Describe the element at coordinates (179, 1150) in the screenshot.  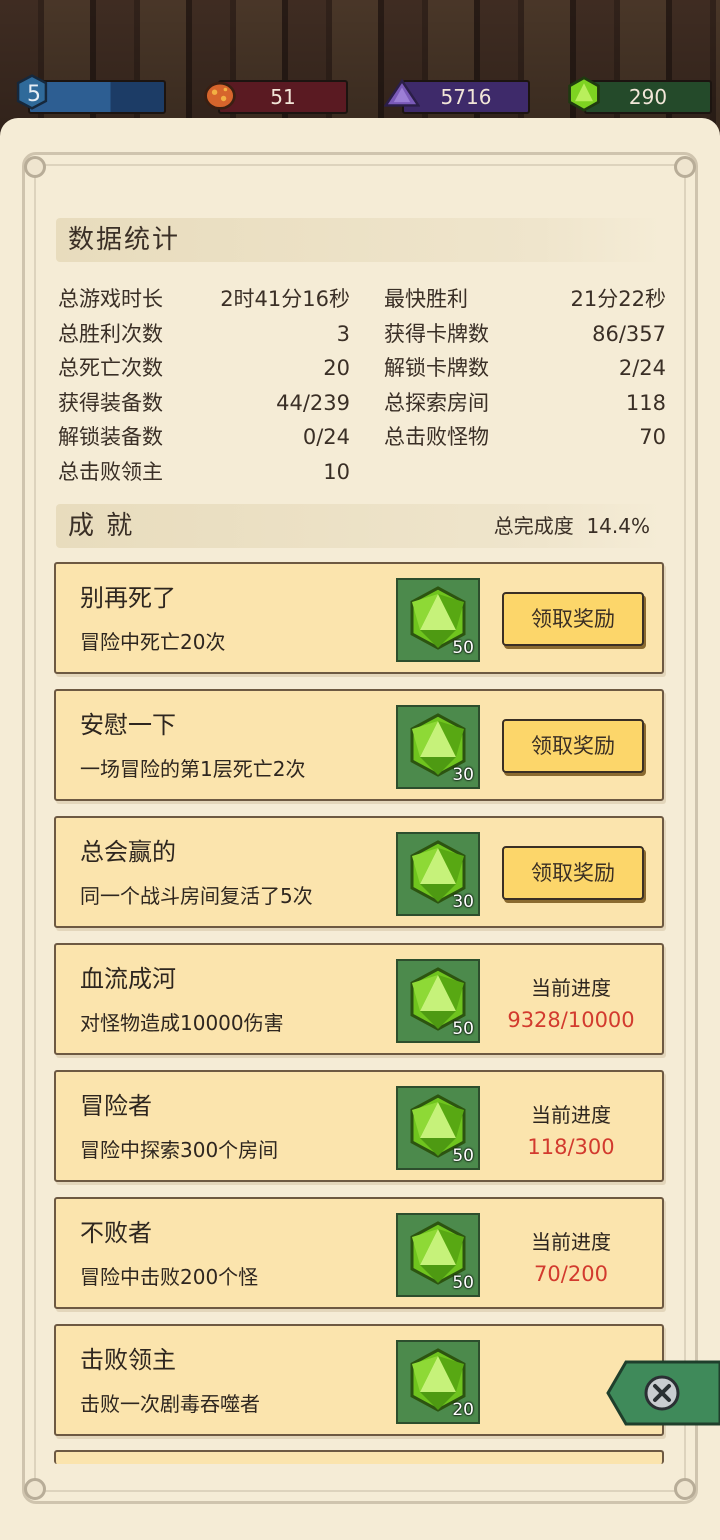
I see `achievement-desc: 冒险中探索300个房间` at that location.